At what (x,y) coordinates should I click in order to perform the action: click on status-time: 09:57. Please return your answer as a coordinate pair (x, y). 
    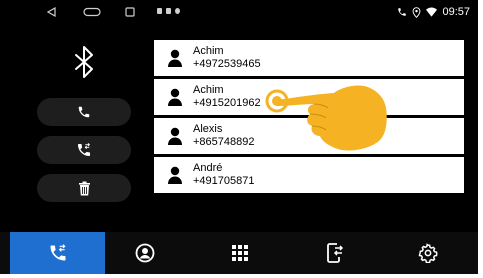
    Looking at the image, I should click on (456, 12).